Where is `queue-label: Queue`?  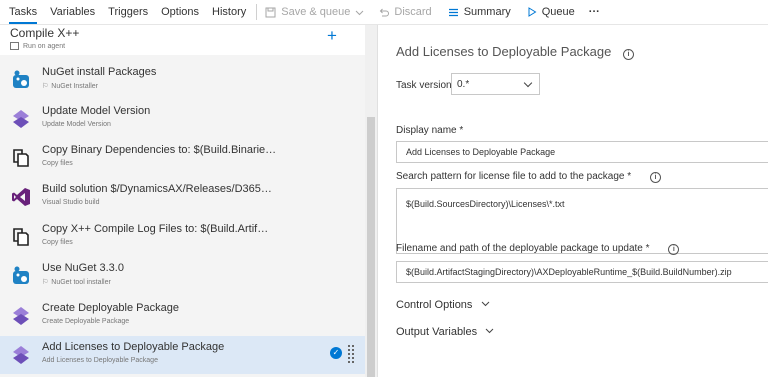 queue-label: Queue is located at coordinates (558, 12).